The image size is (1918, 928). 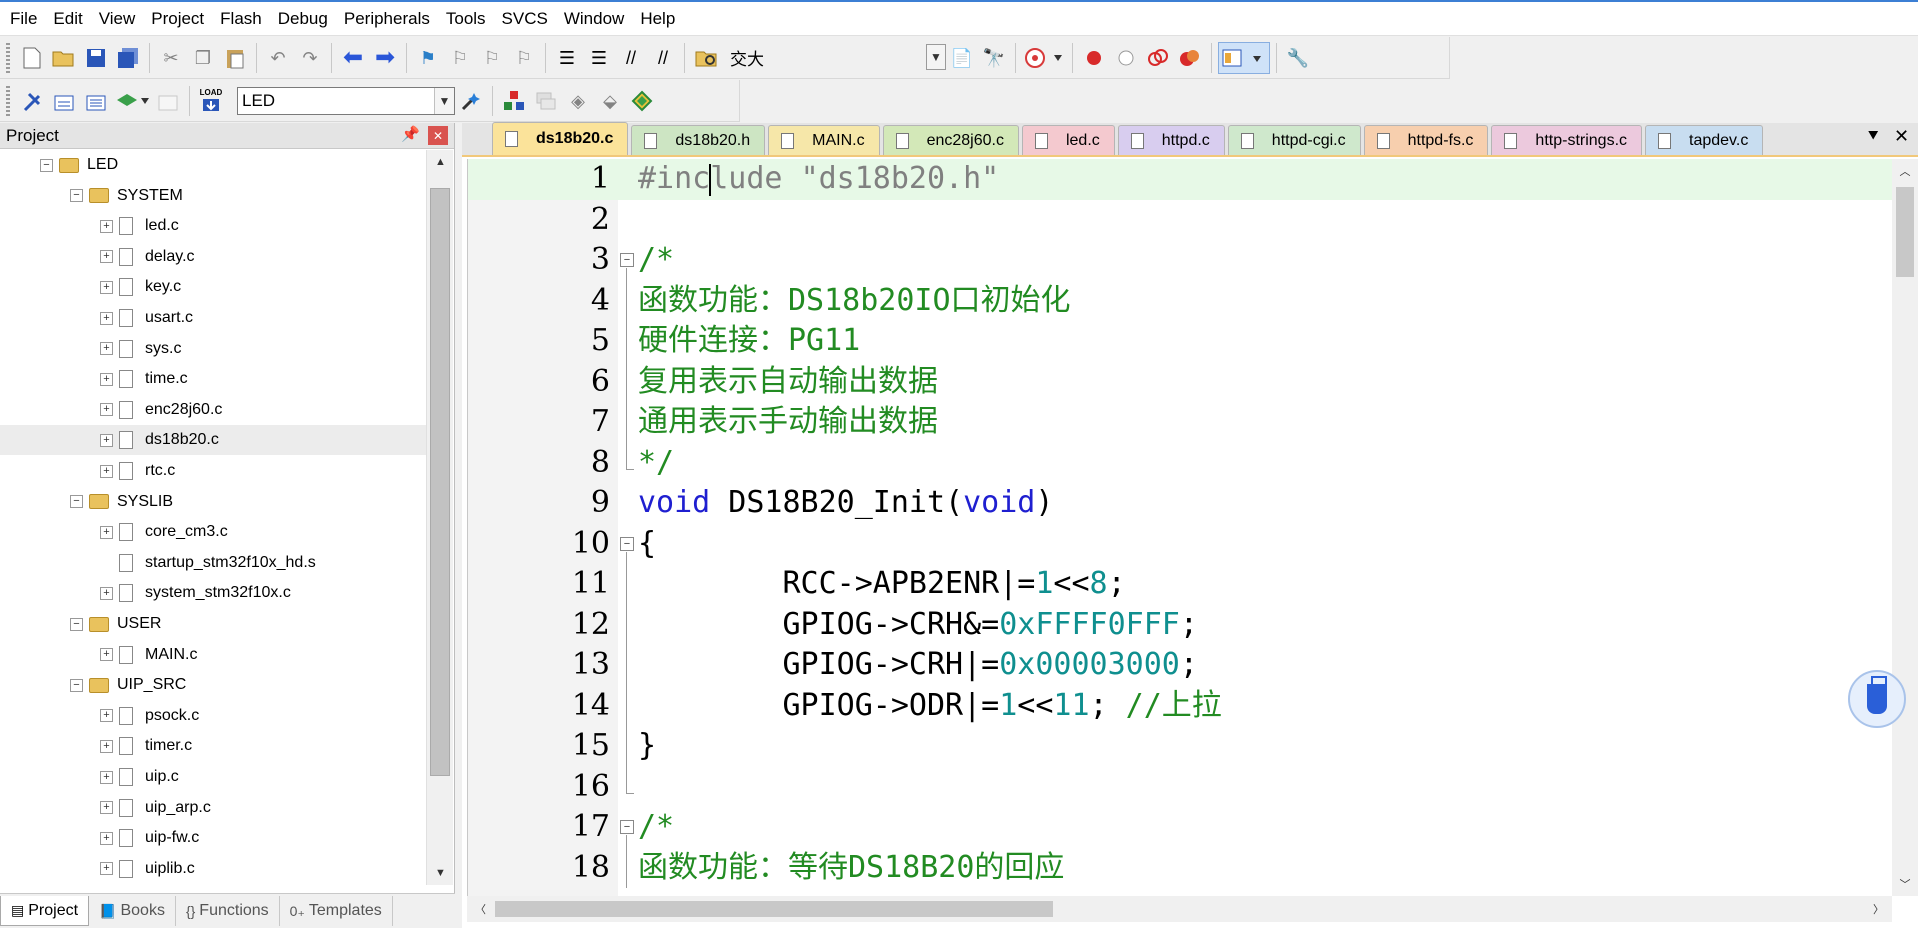 What do you see at coordinates (213, 869) in the screenshot?
I see `tree-file-item: + uiplib.c` at bounding box center [213, 869].